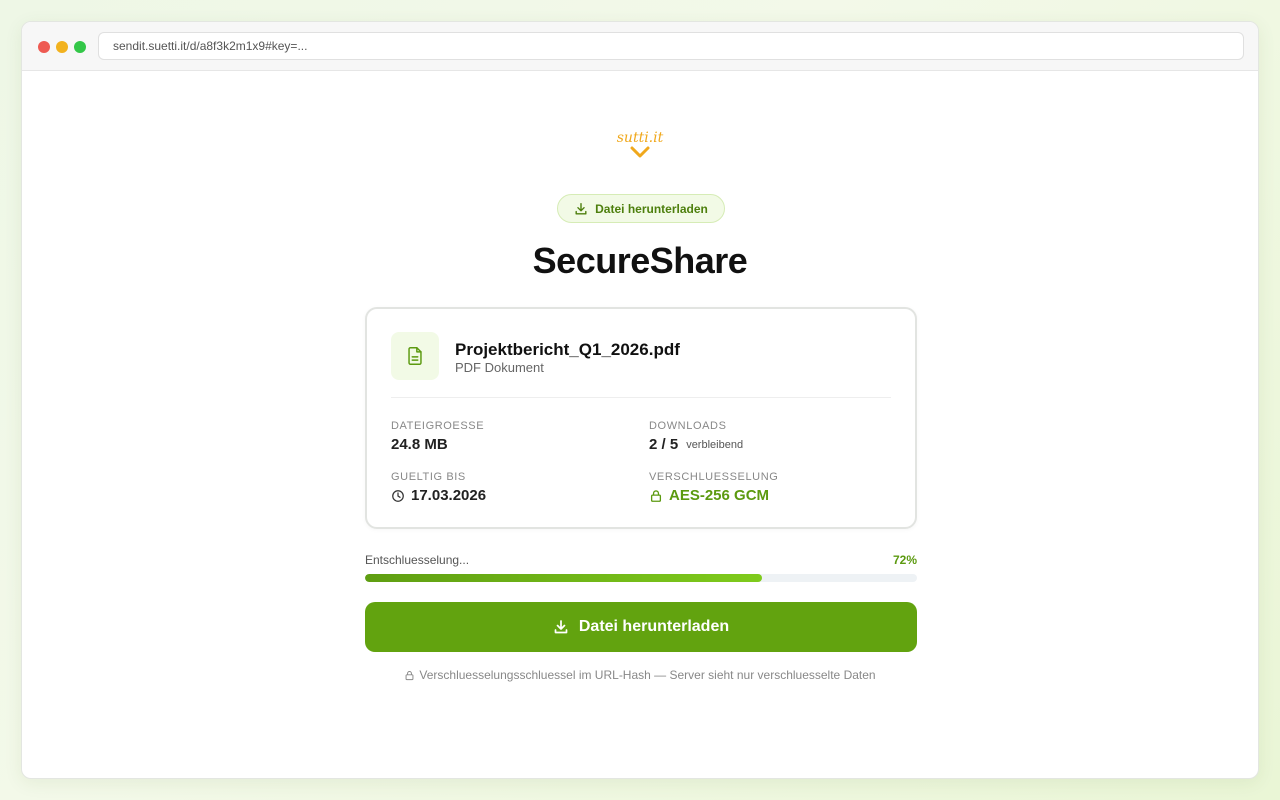 This screenshot has width=1280, height=800. I want to click on page-title: SecureShare, so click(640, 260).